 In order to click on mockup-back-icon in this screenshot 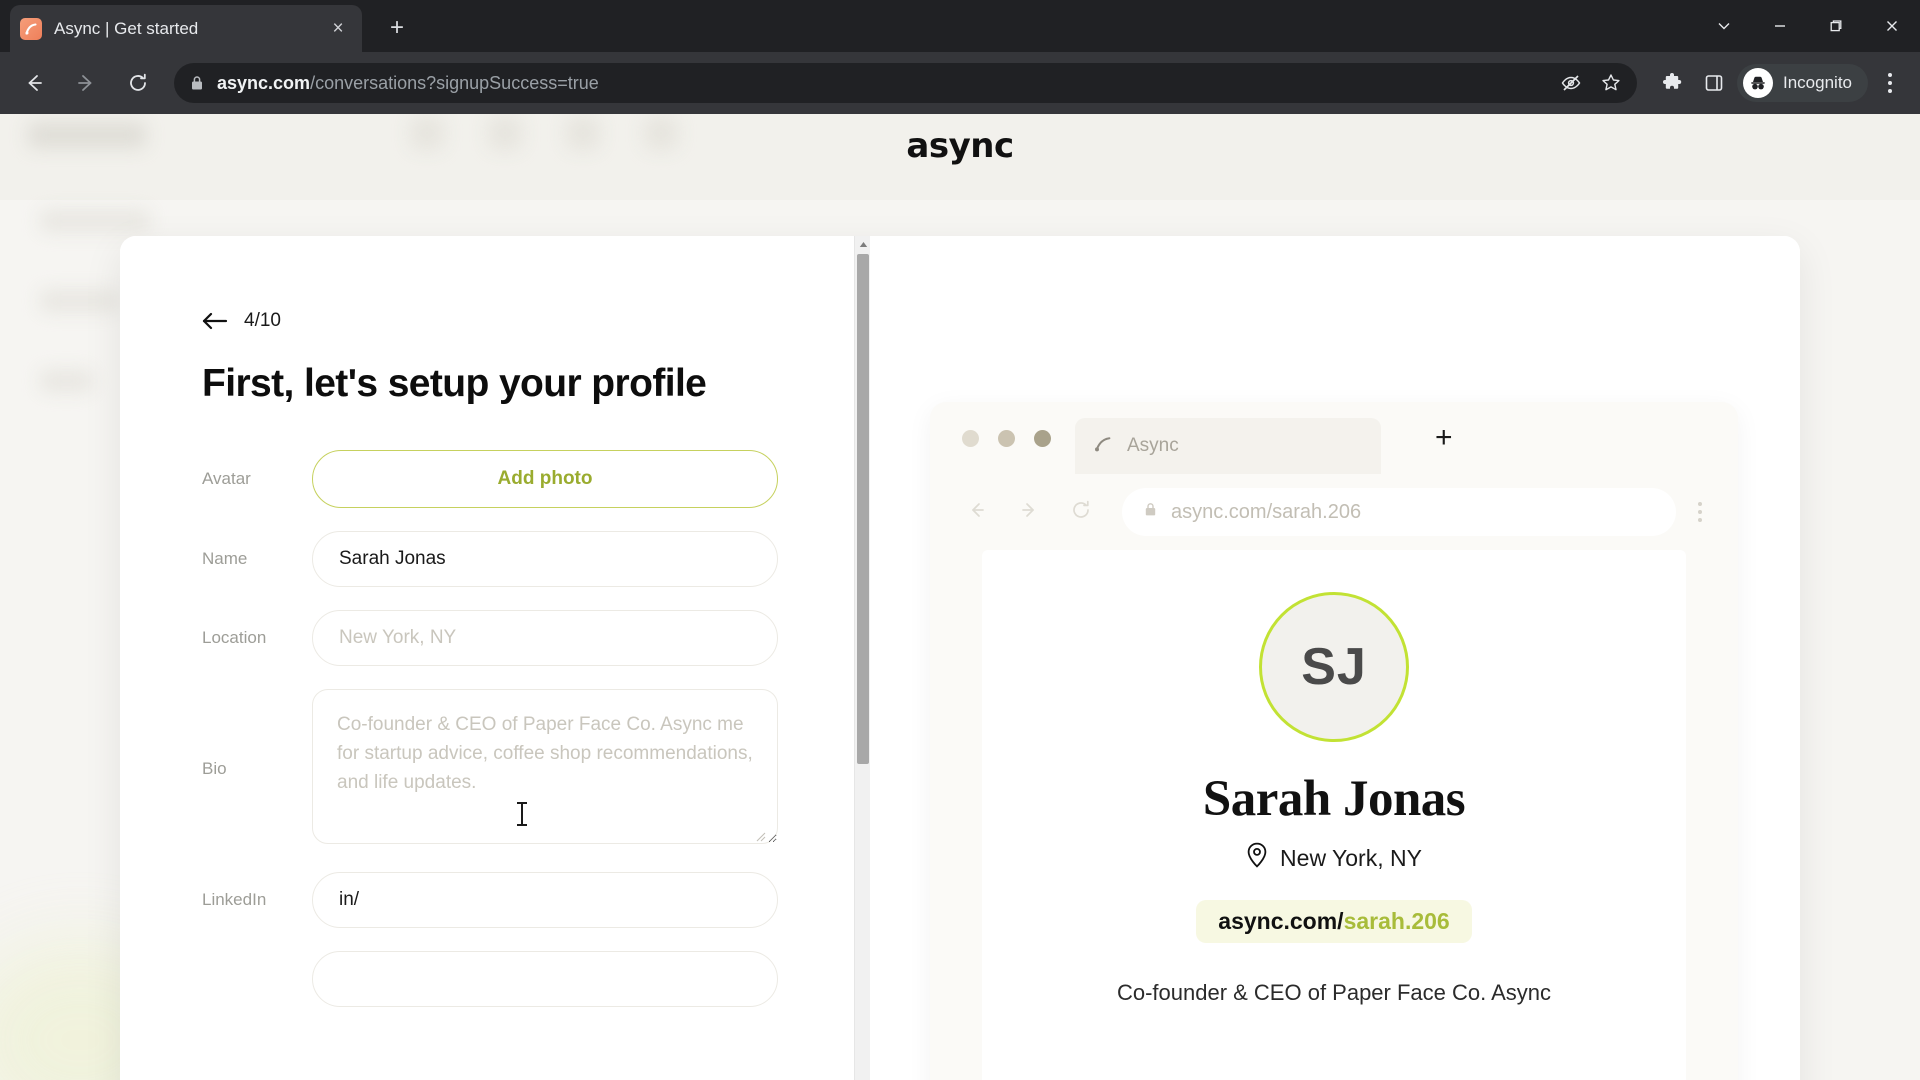, I will do `click(977, 512)`.